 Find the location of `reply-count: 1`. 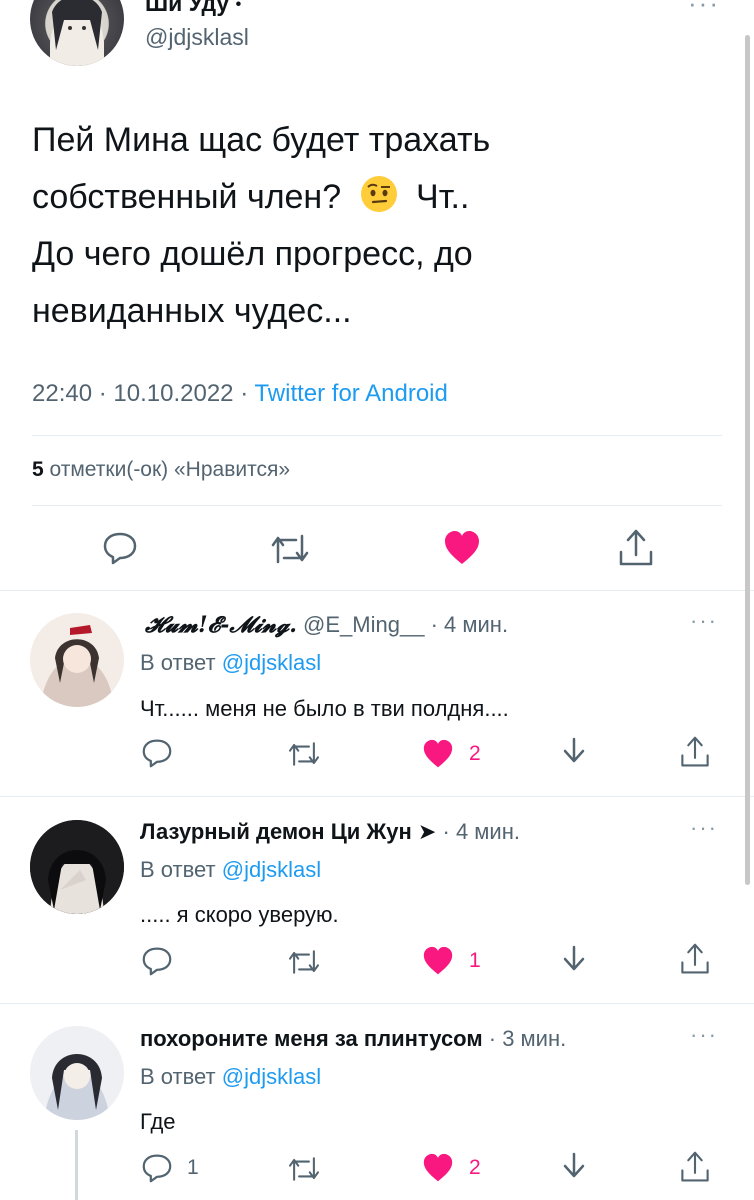

reply-count: 1 is located at coordinates (193, 1167).